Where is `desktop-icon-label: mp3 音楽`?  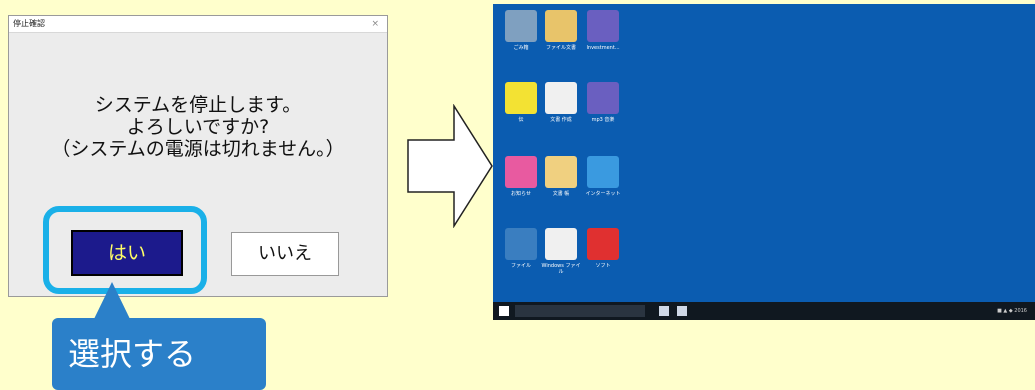 desktop-icon-label: mp3 音楽 is located at coordinates (603, 120).